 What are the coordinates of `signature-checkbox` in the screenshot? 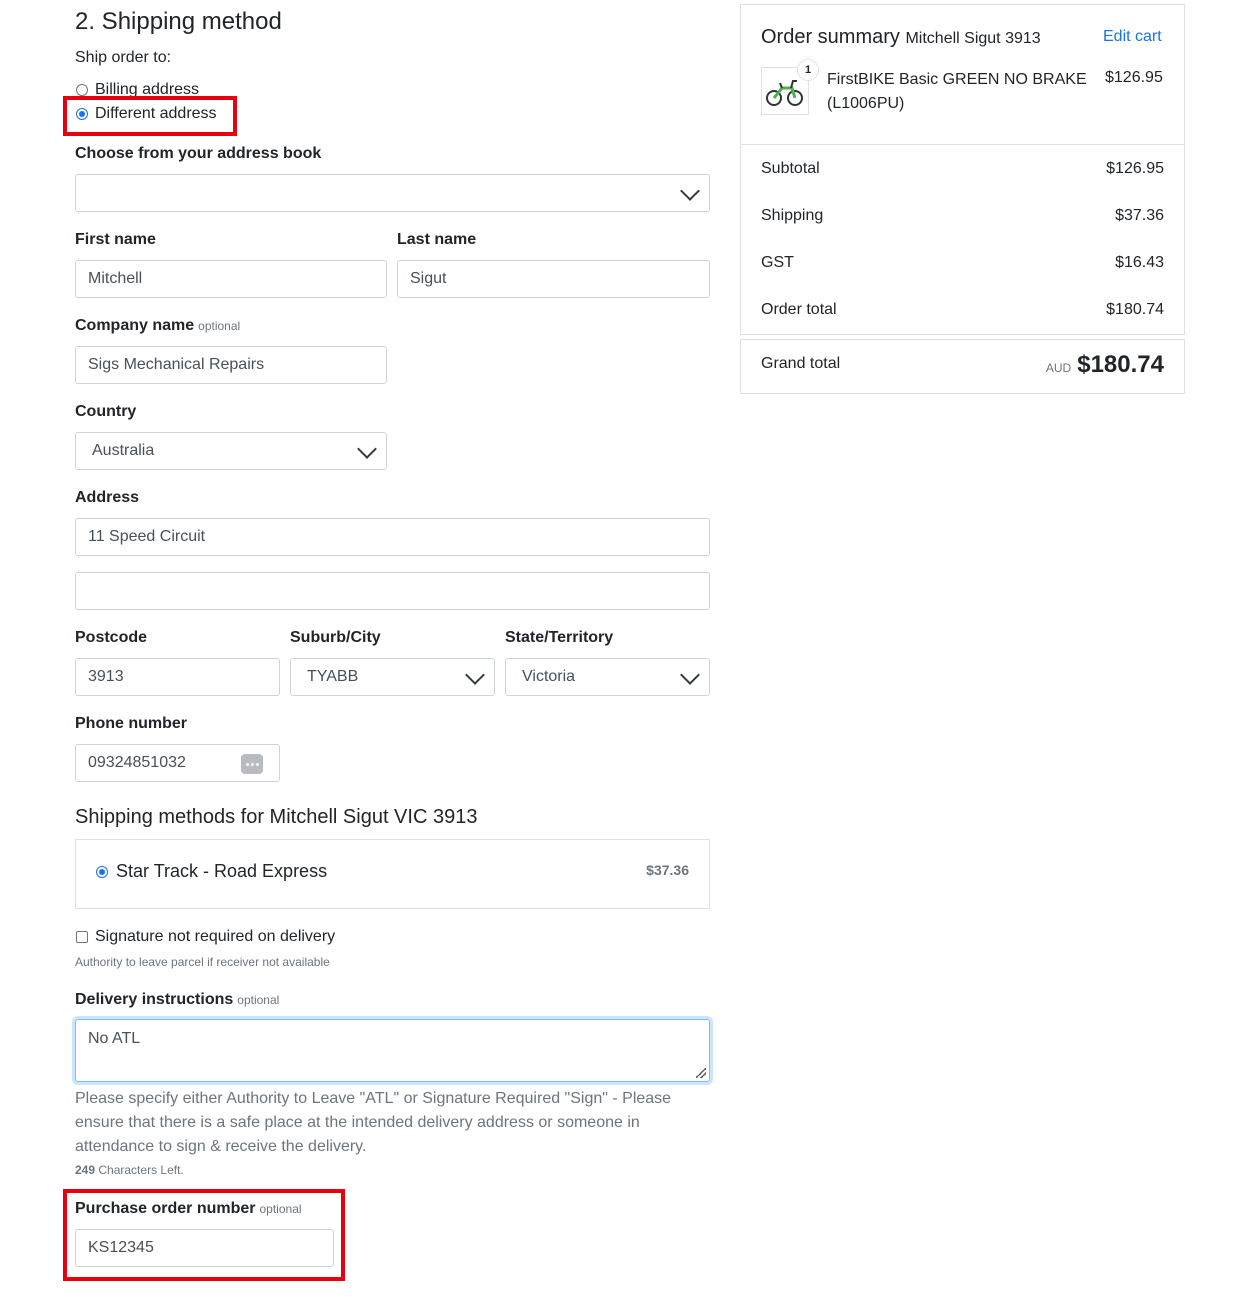 It's located at (82, 937).